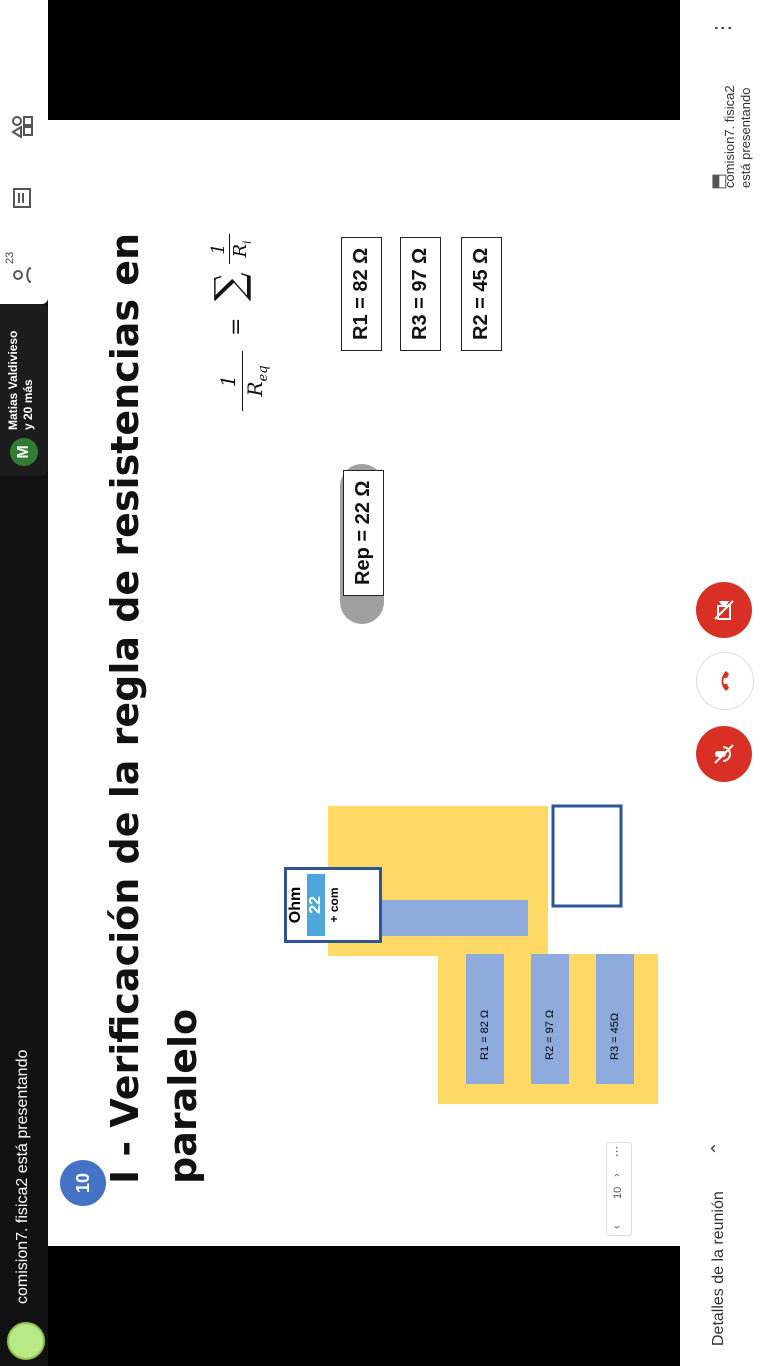 Image resolution: width=768 pixels, height=1366 pixels. I want to click on camera-off-button, so click(724, 610).